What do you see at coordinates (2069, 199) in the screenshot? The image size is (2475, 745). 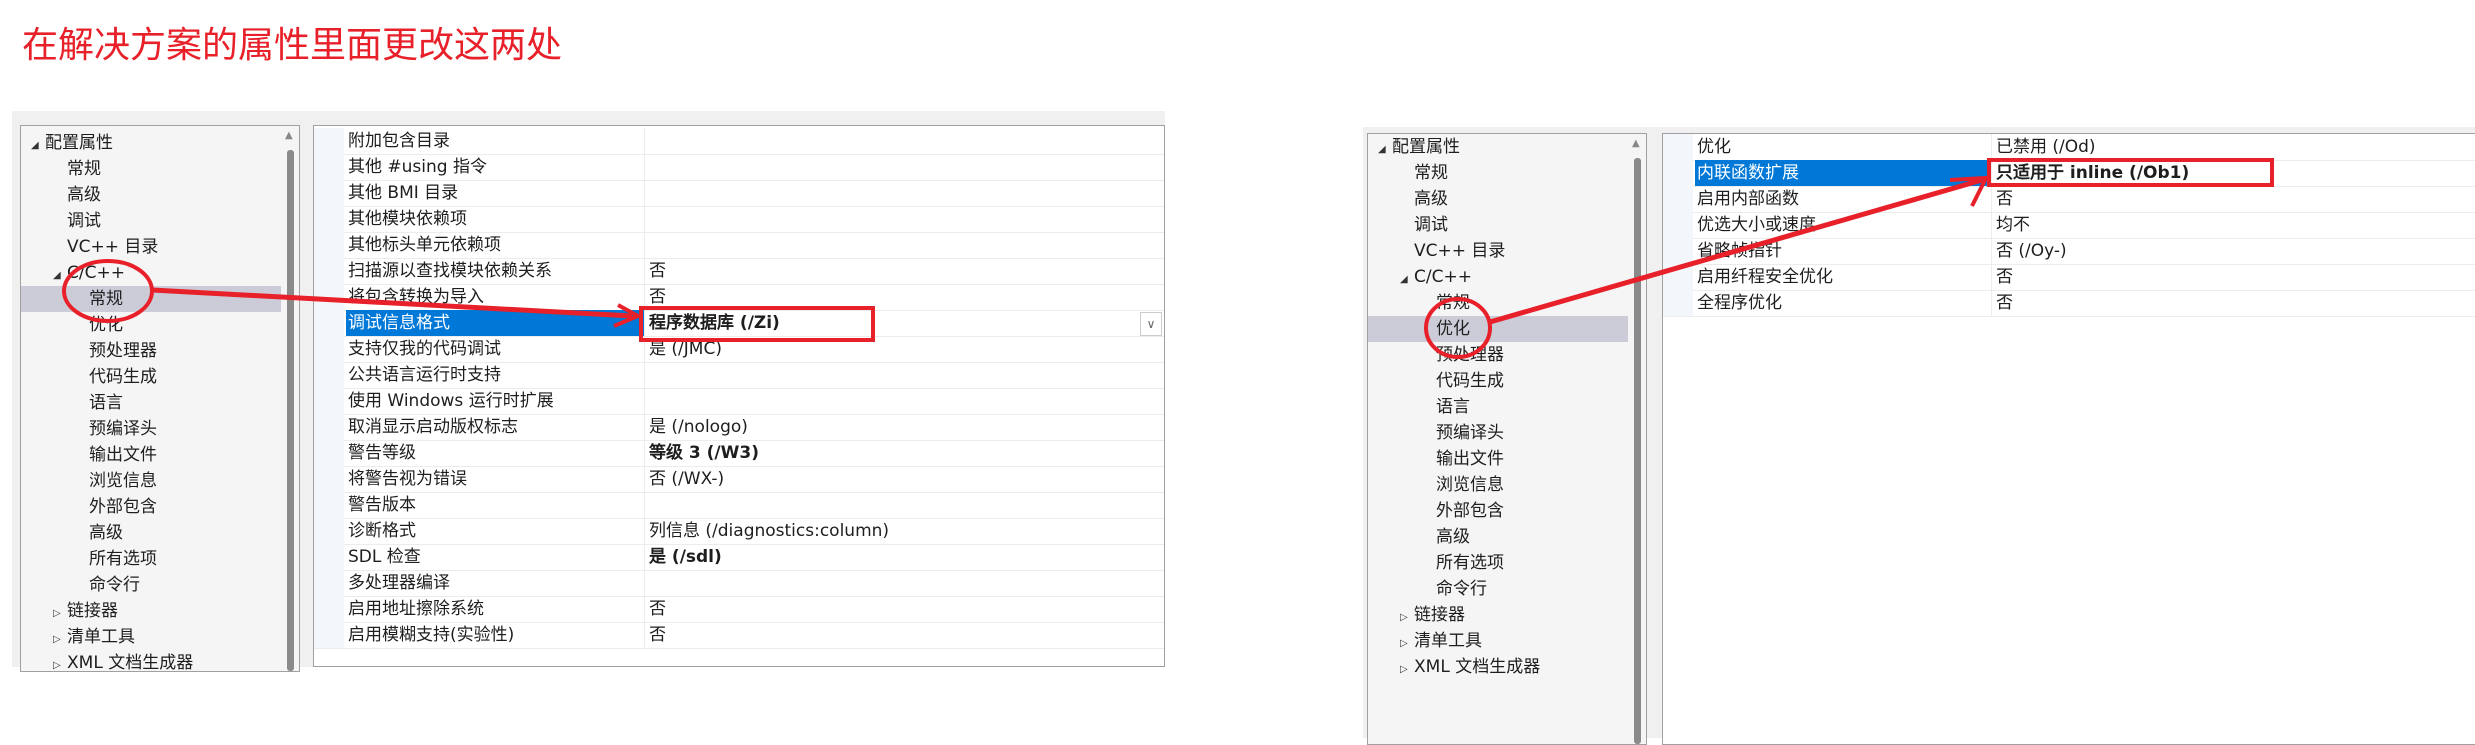 I see `property-row: 启用内部函数 否` at bounding box center [2069, 199].